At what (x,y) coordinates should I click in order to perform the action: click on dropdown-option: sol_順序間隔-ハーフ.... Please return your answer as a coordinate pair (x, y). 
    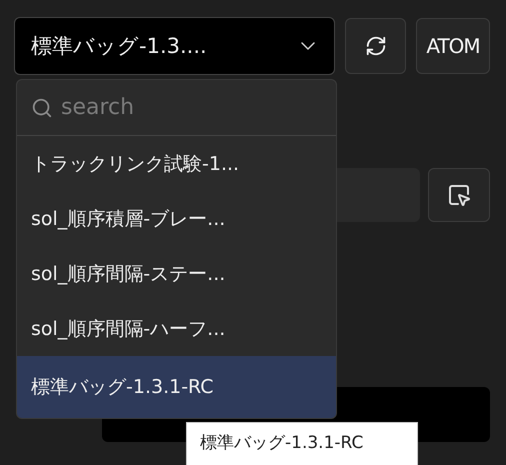
    Looking at the image, I should click on (176, 328).